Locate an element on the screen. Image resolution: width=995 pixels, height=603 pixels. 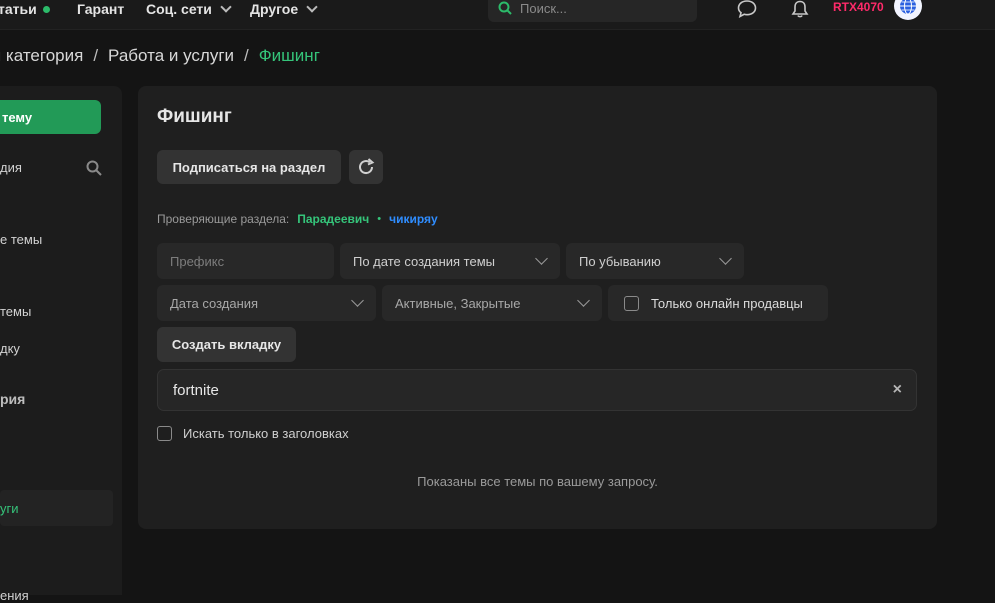
reviewer-link: Парадеевич is located at coordinates (333, 219).